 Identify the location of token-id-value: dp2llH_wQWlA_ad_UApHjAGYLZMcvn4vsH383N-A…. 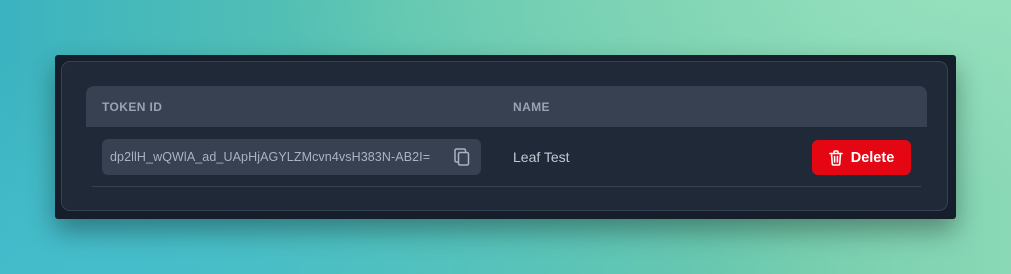
(270, 157).